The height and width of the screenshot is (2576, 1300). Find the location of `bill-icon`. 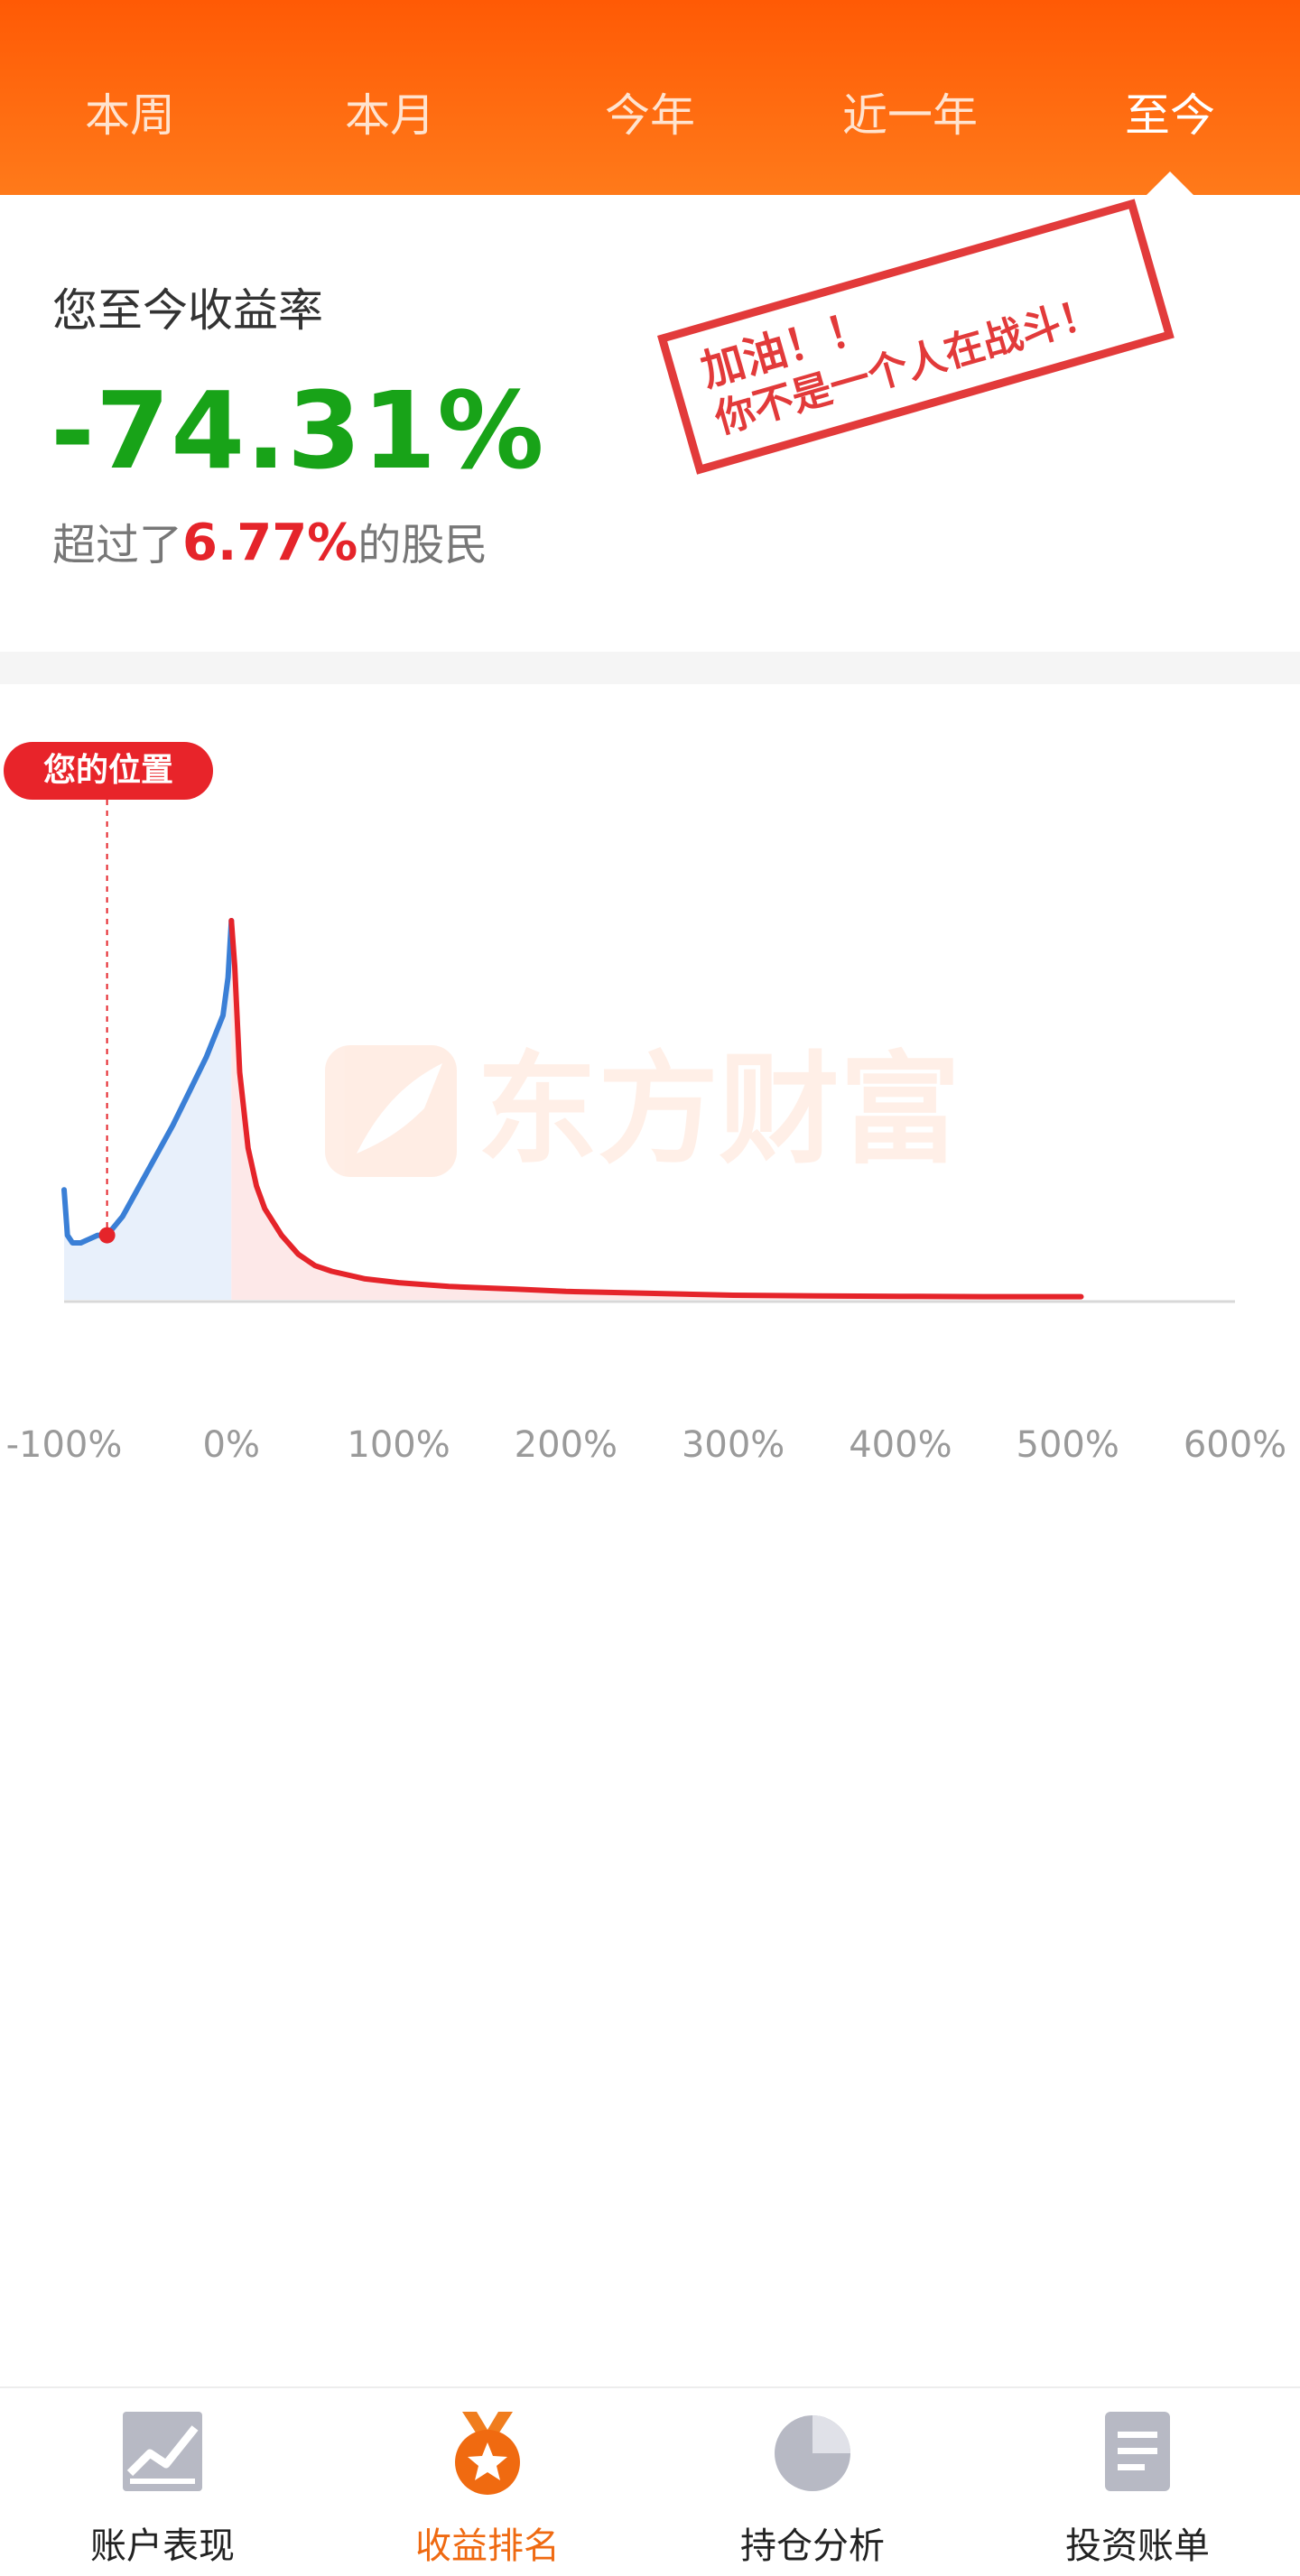

bill-icon is located at coordinates (1137, 2451).